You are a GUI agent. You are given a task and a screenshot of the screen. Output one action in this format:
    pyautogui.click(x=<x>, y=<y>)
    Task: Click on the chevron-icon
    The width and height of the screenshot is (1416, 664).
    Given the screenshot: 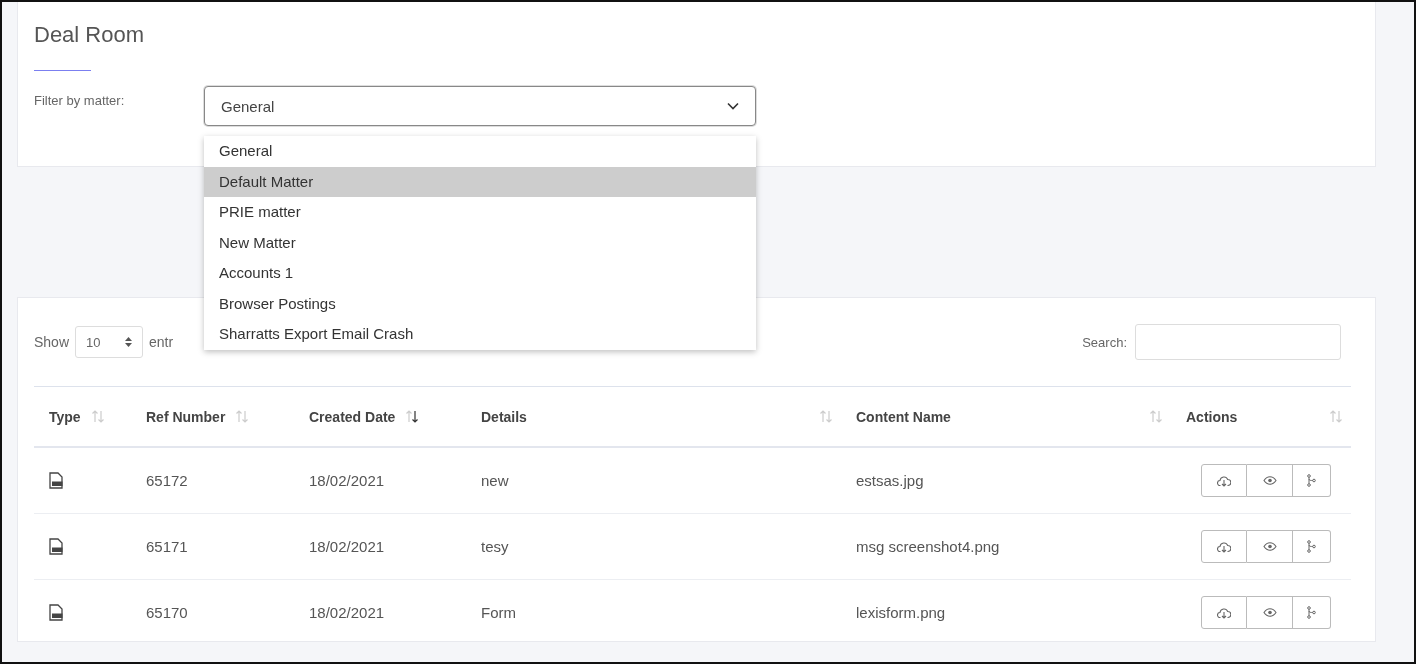 What is the action you would take?
    pyautogui.click(x=733, y=106)
    